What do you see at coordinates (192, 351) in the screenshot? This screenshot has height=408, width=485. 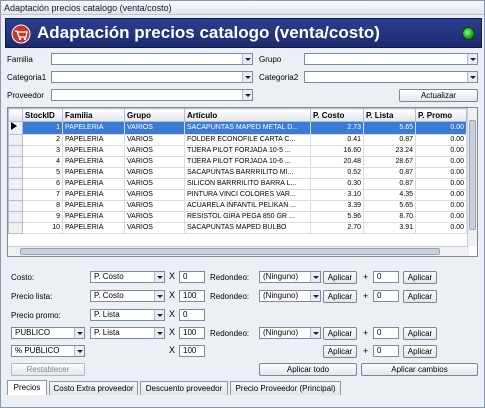 I see `percent-publico-factor-input: 100` at bounding box center [192, 351].